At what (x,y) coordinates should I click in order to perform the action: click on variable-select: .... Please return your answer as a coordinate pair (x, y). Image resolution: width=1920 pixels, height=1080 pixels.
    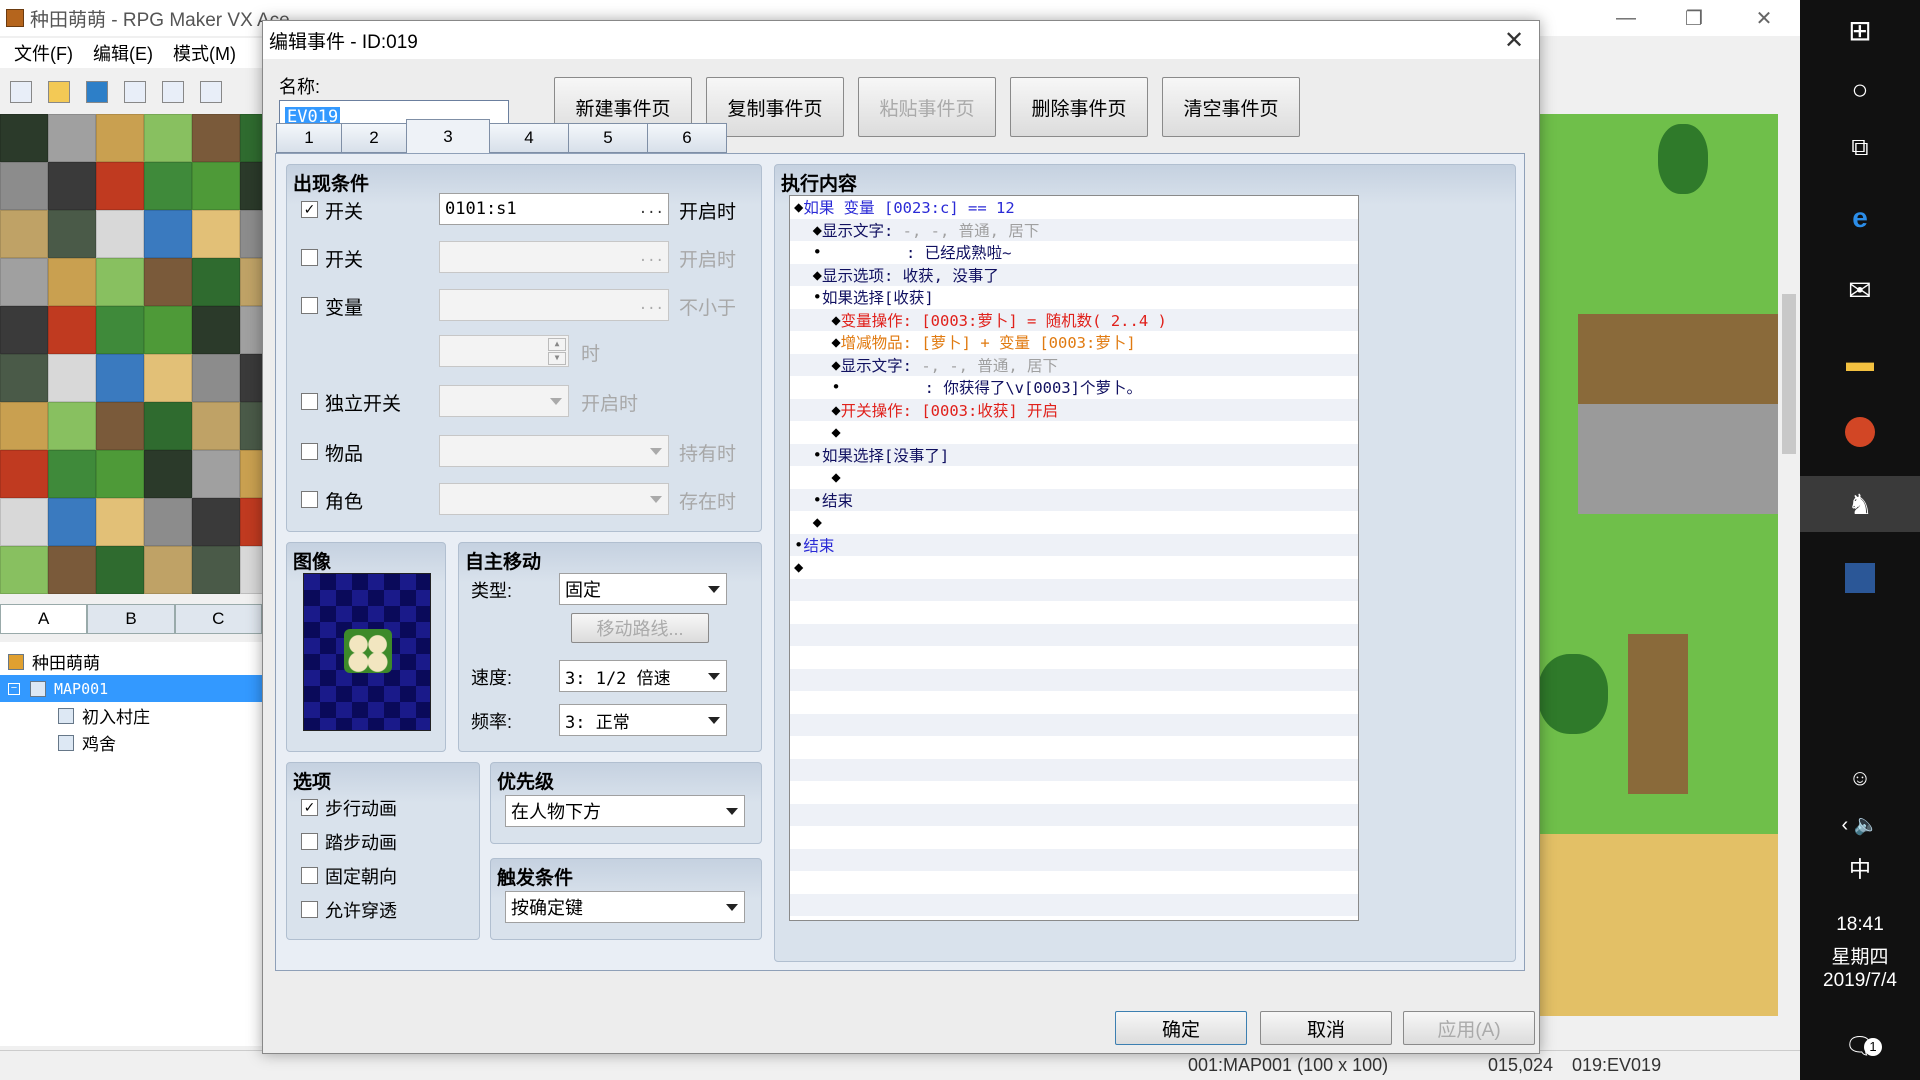
    Looking at the image, I should click on (554, 305).